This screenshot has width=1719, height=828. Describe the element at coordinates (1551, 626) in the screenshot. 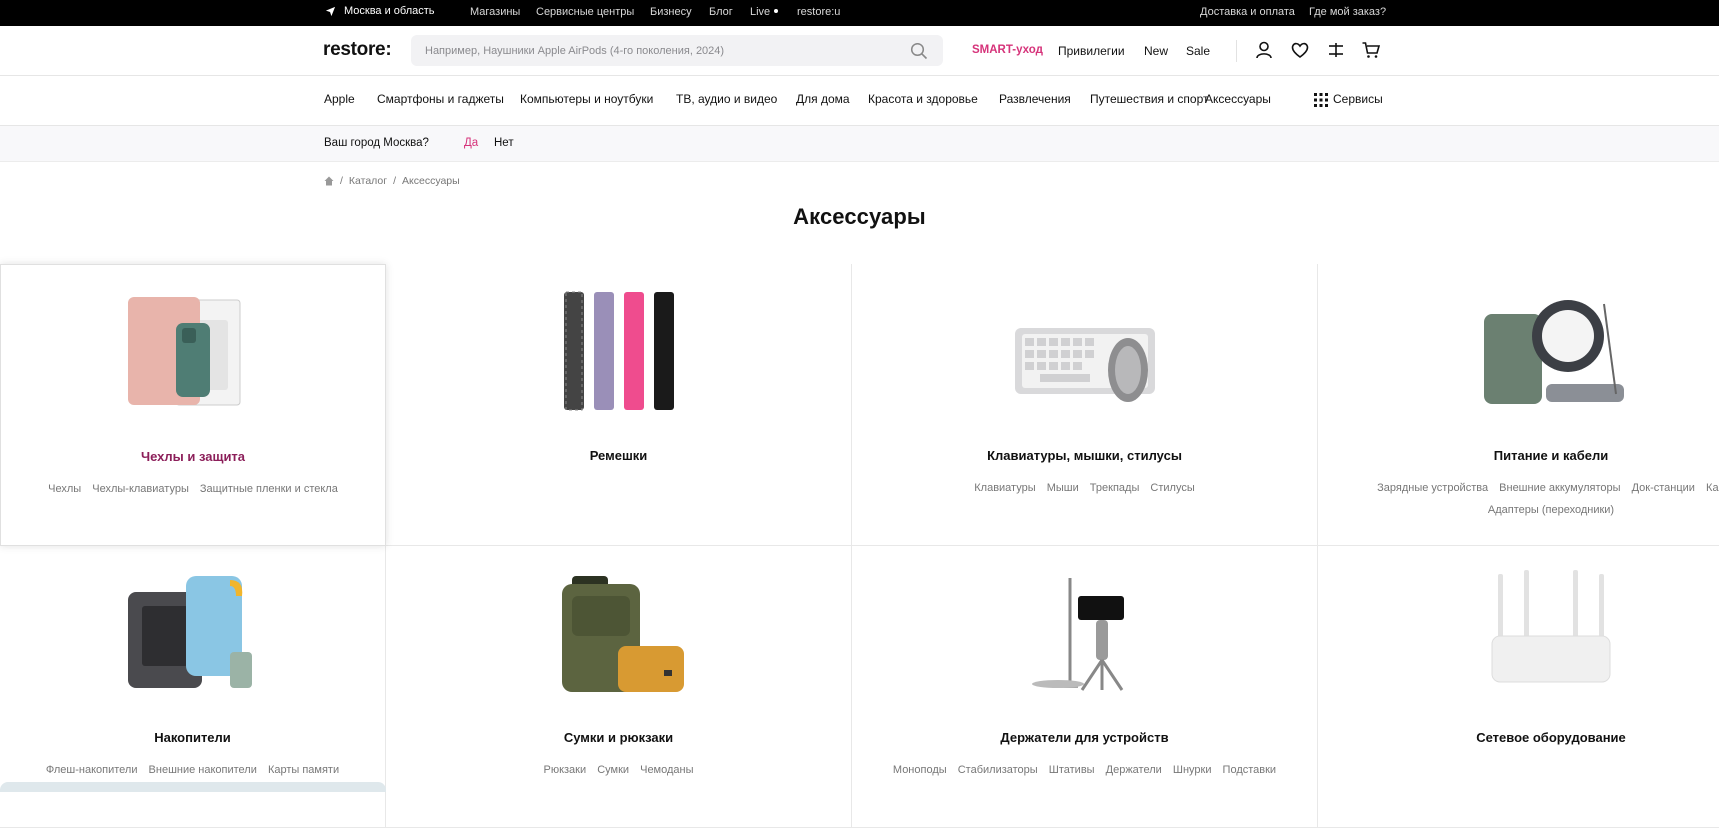

I see `router-image` at that location.